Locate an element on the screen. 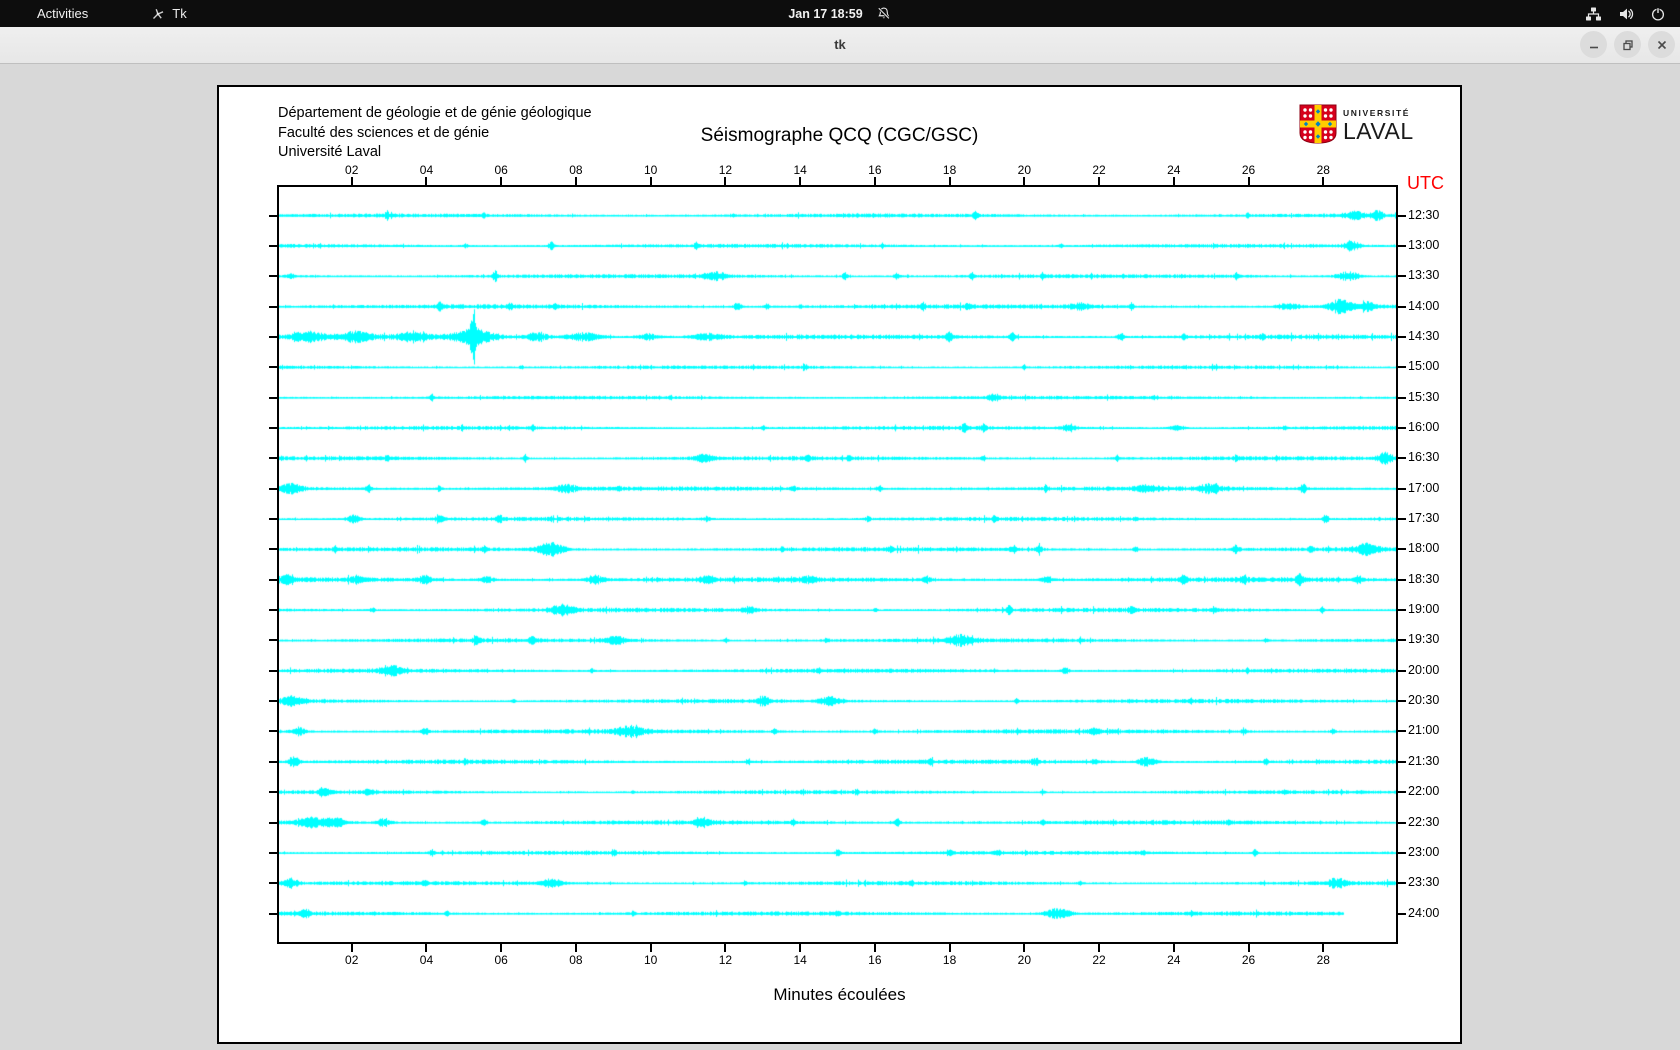 The height and width of the screenshot is (1050, 1680). minimize-button is located at coordinates (1593, 44).